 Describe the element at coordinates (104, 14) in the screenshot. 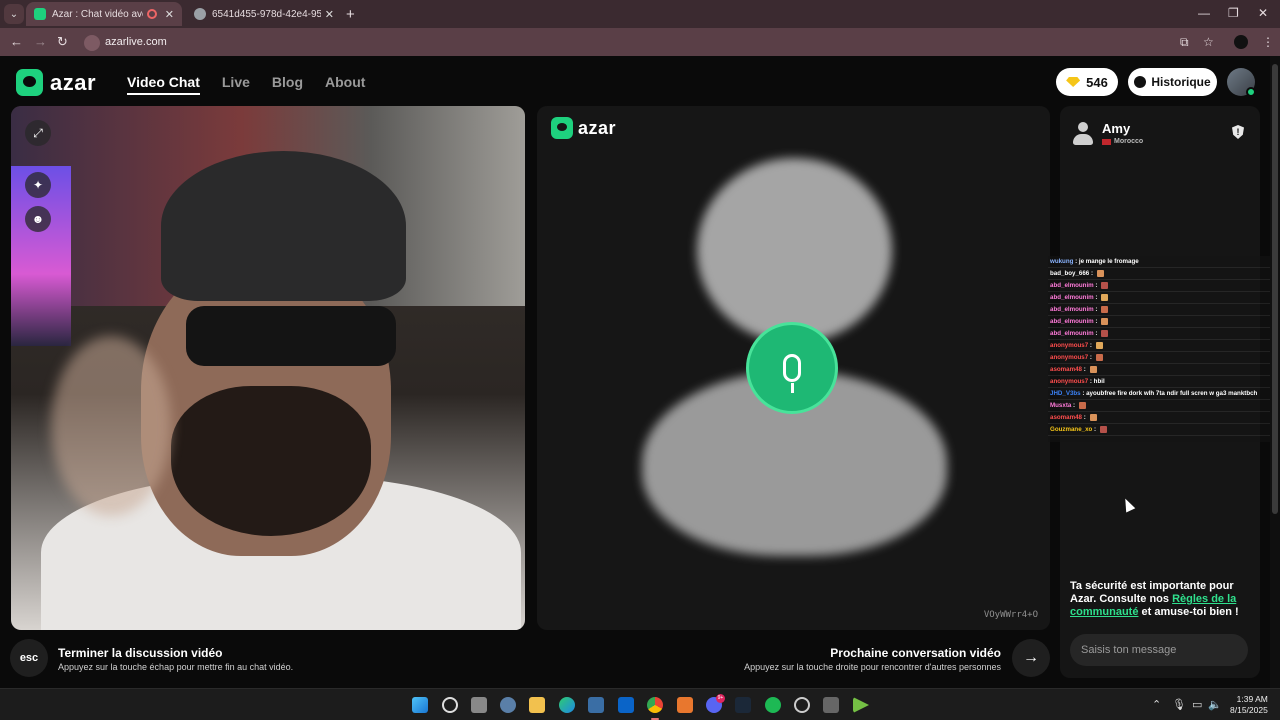

I see `tab-azar: Azar : Chat vidéo avec de n ✕` at that location.